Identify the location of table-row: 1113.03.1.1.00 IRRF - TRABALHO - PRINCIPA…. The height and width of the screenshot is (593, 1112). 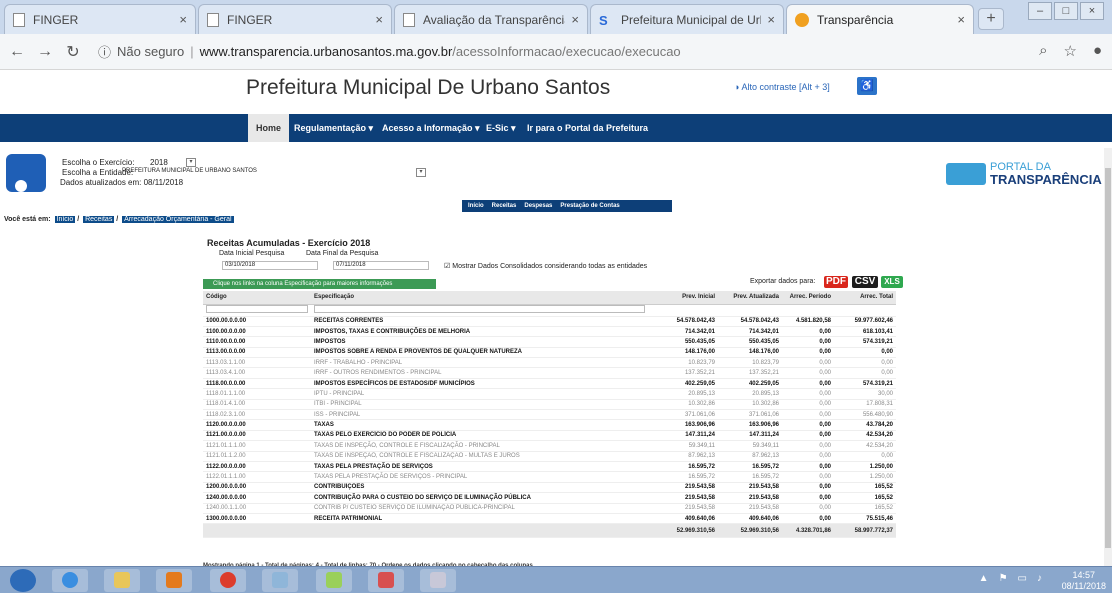
(549, 363).